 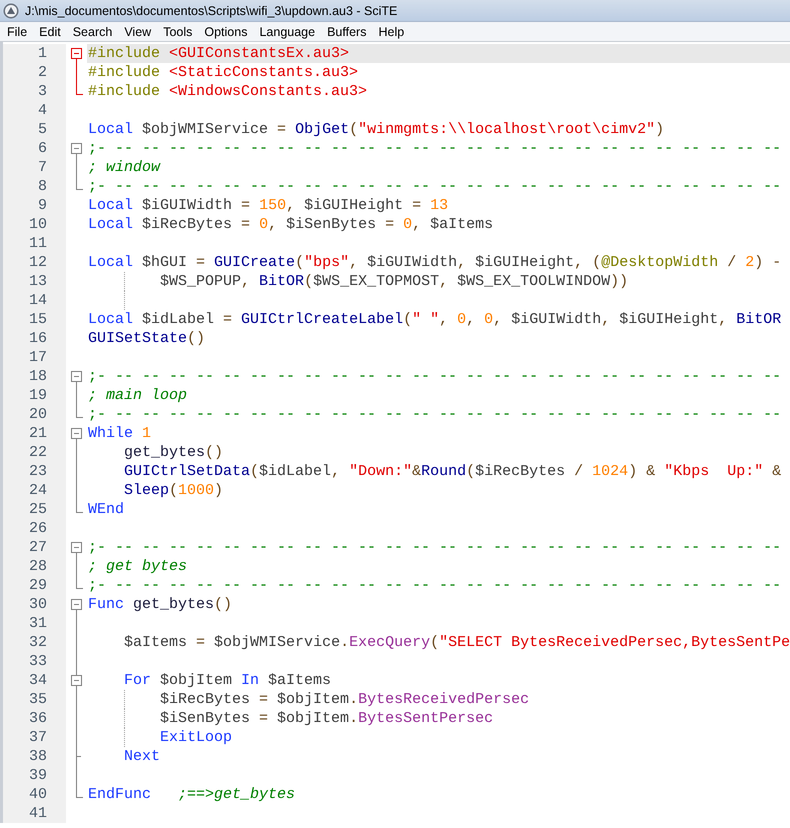 I want to click on code-line: #include <GUIConstantsEx.au3>, so click(x=219, y=53).